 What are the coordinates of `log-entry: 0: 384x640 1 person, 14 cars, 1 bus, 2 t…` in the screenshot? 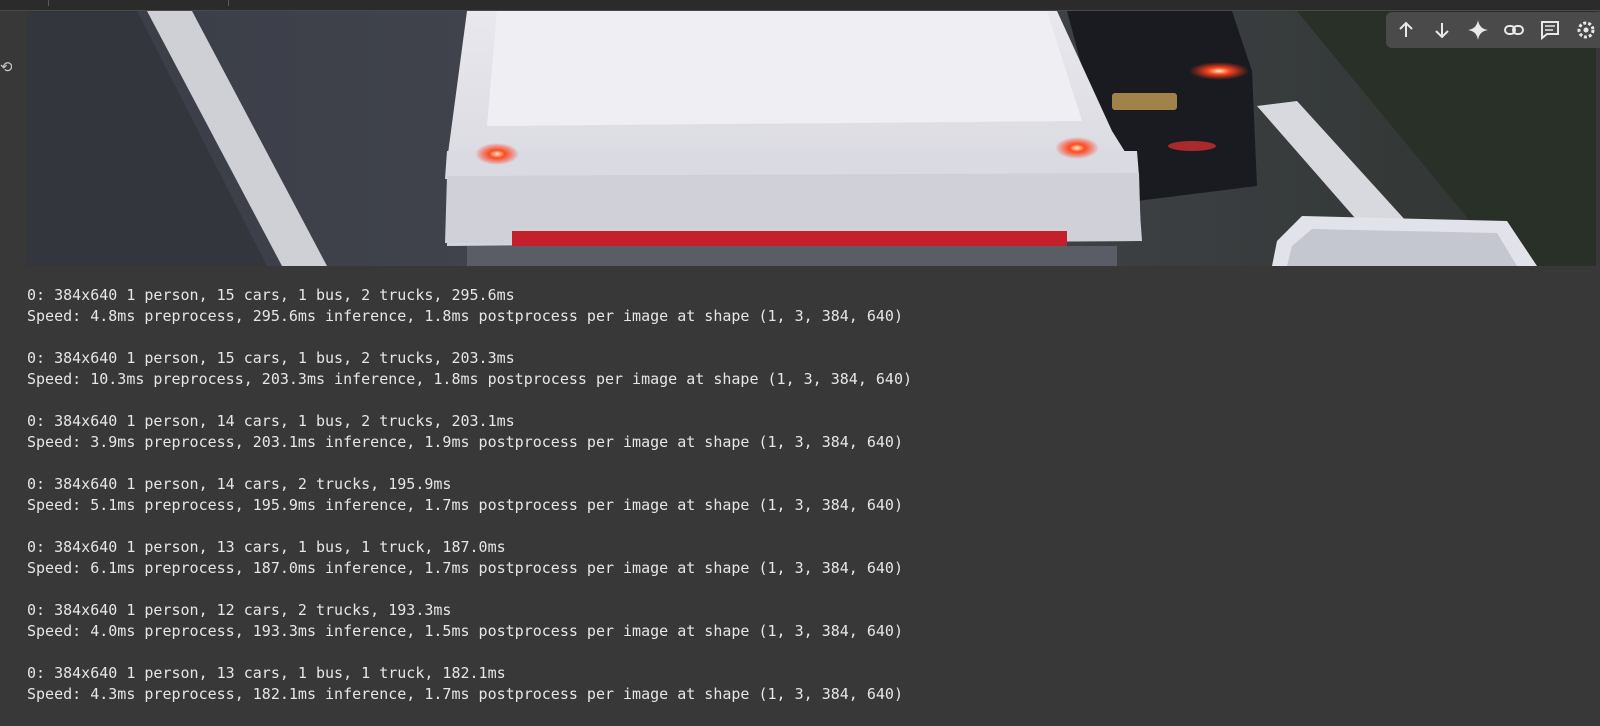 It's located at (807, 432).